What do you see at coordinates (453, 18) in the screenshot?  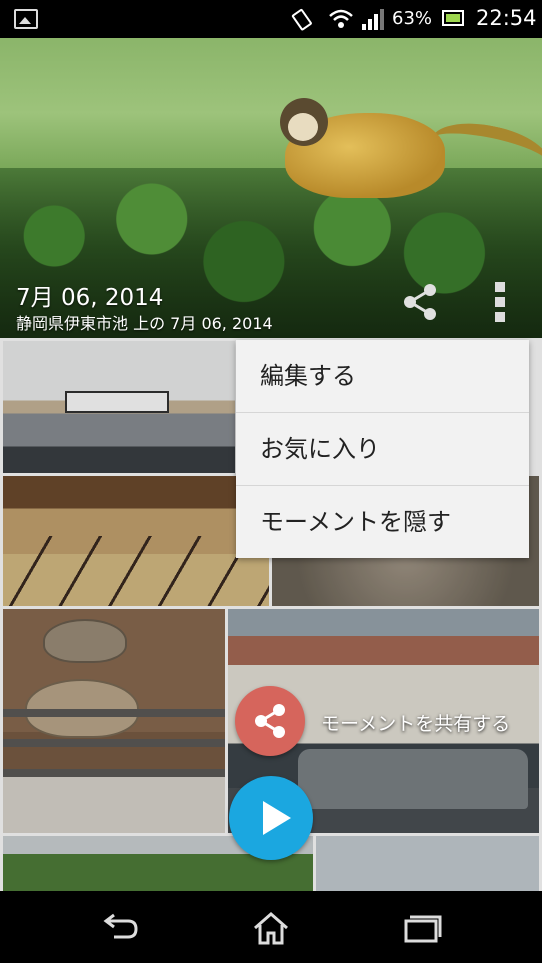 I see `battery-icon` at bounding box center [453, 18].